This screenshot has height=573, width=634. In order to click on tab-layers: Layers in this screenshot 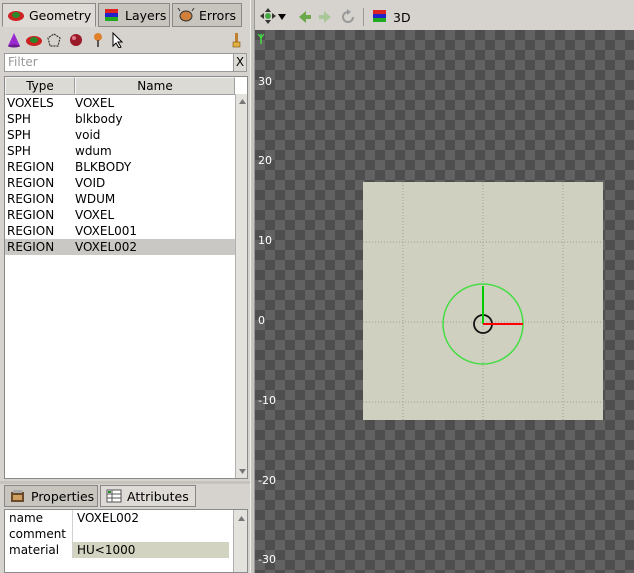, I will do `click(134, 15)`.